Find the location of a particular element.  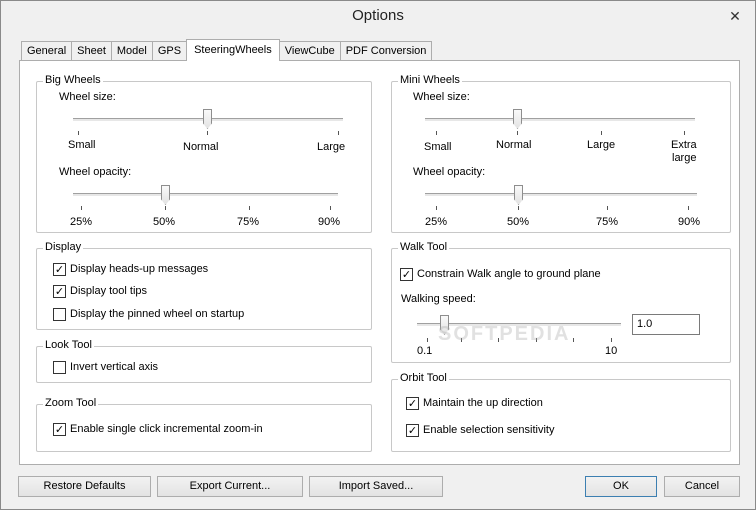

mini-wheels-title: Mini Wheels is located at coordinates (430, 80).